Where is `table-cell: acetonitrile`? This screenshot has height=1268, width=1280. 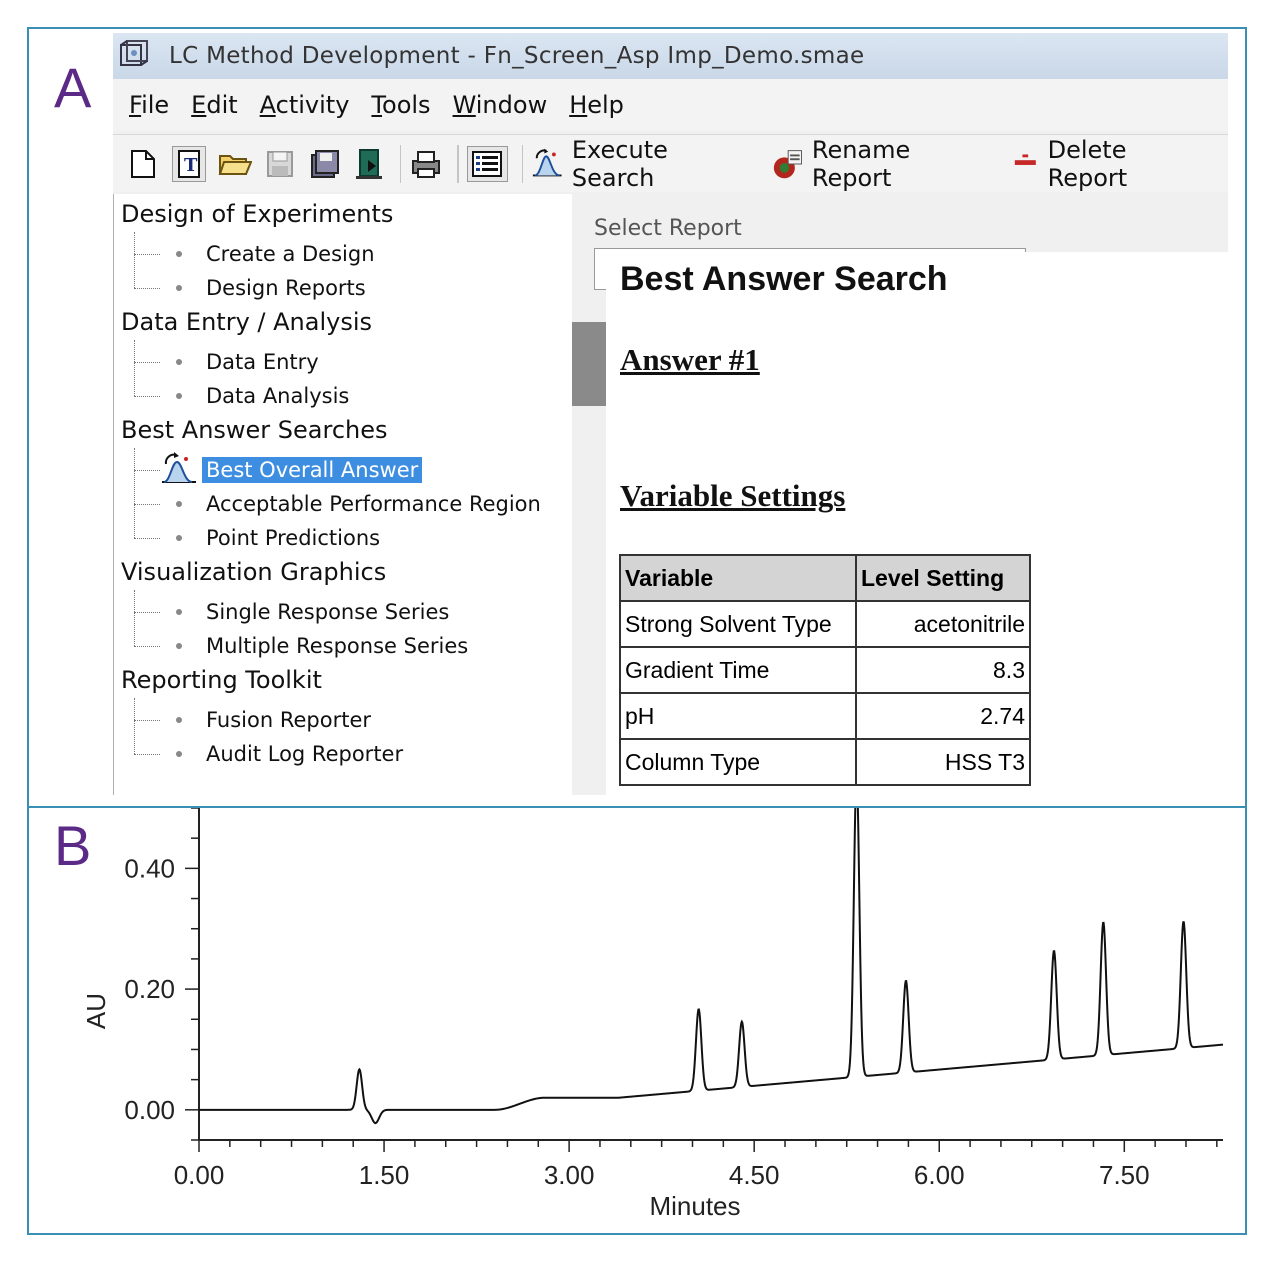
table-cell: acetonitrile is located at coordinates (943, 624).